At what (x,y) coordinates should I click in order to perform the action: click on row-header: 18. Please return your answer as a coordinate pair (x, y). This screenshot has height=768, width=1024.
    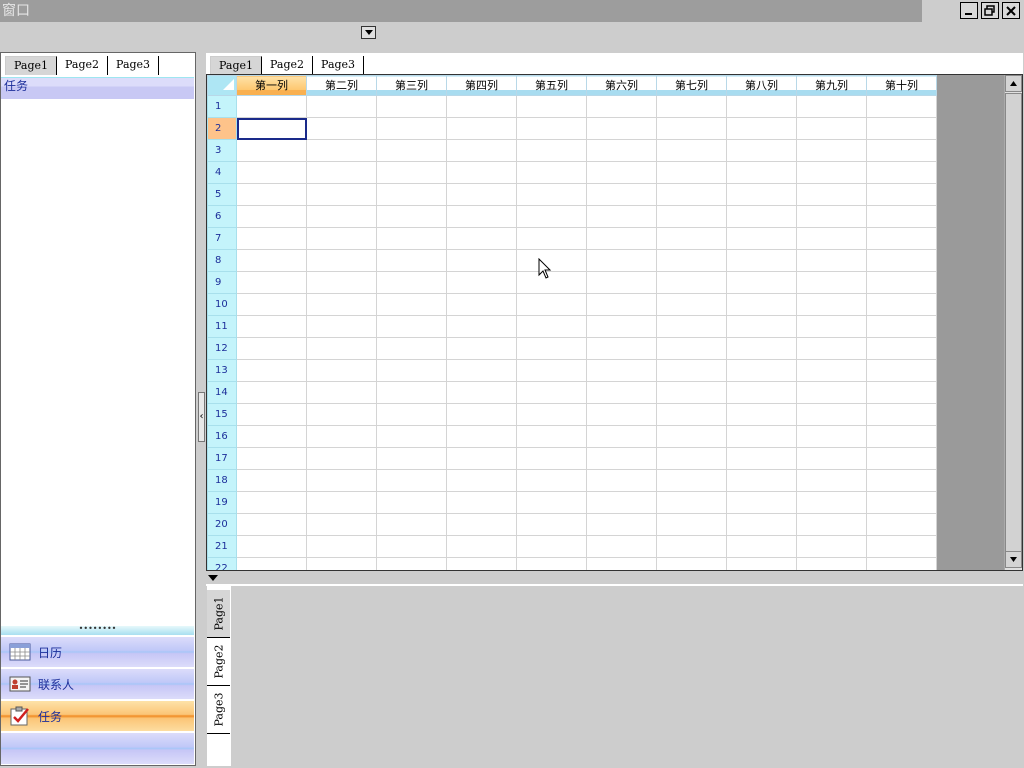
    Looking at the image, I should click on (222, 480).